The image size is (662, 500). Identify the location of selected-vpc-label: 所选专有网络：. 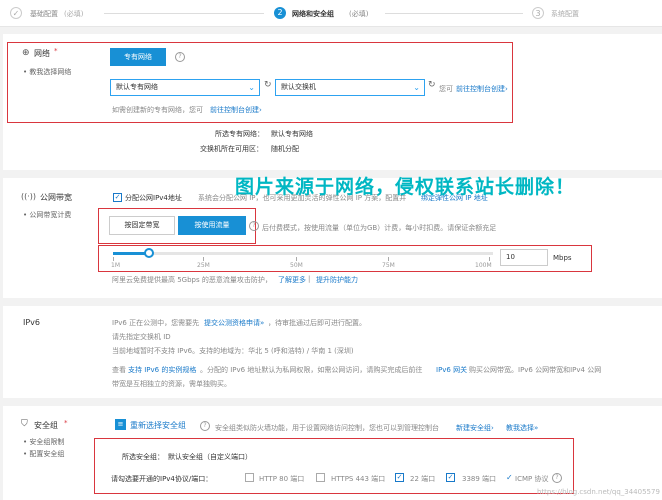
(239, 134).